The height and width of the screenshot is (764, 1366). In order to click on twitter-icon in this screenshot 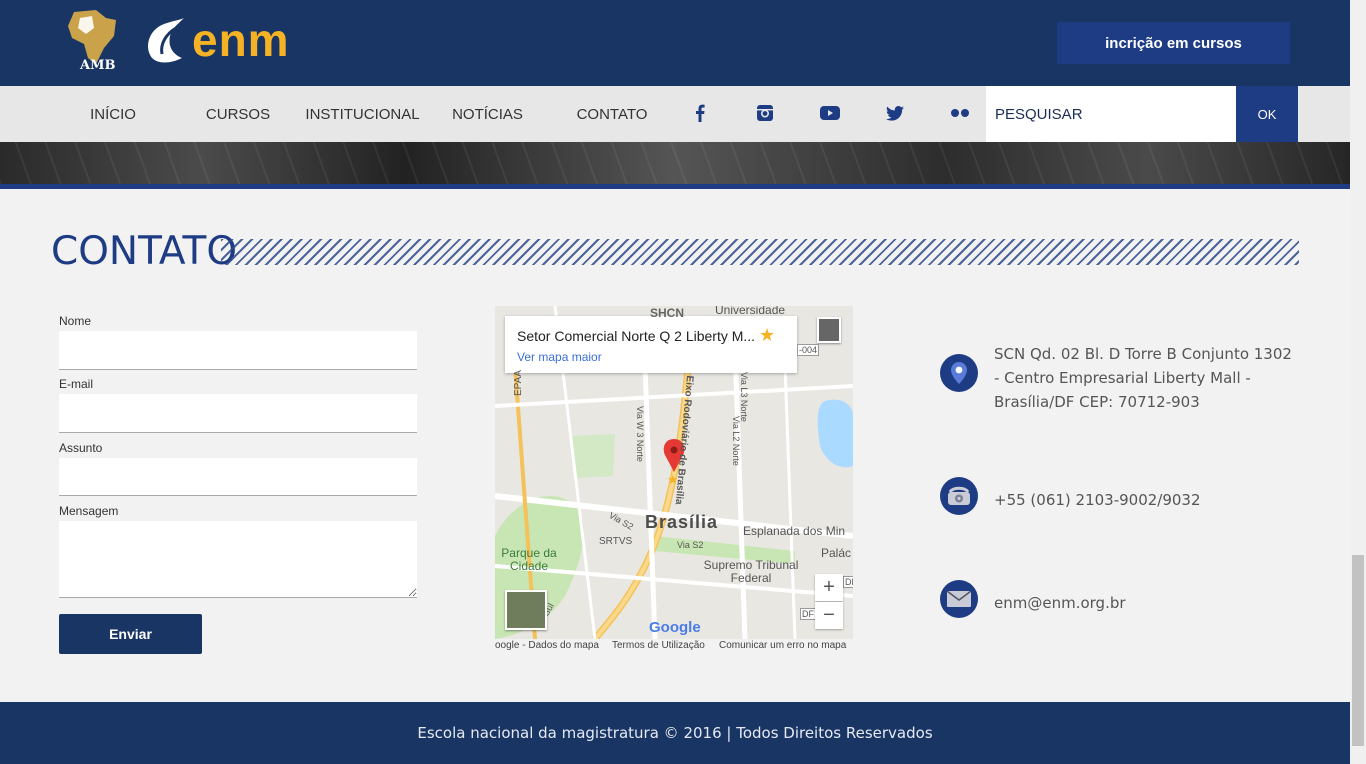, I will do `click(895, 113)`.